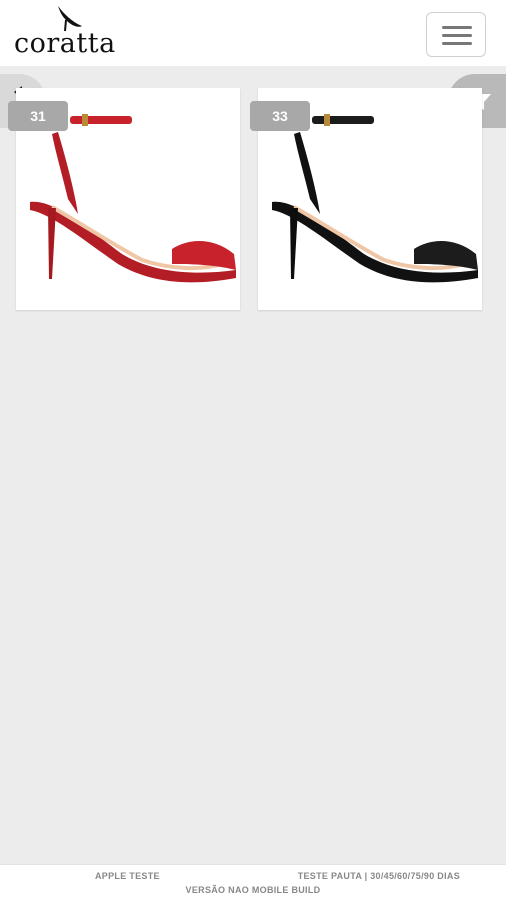 This screenshot has height=900, width=506. I want to click on menu-button, so click(456, 34).